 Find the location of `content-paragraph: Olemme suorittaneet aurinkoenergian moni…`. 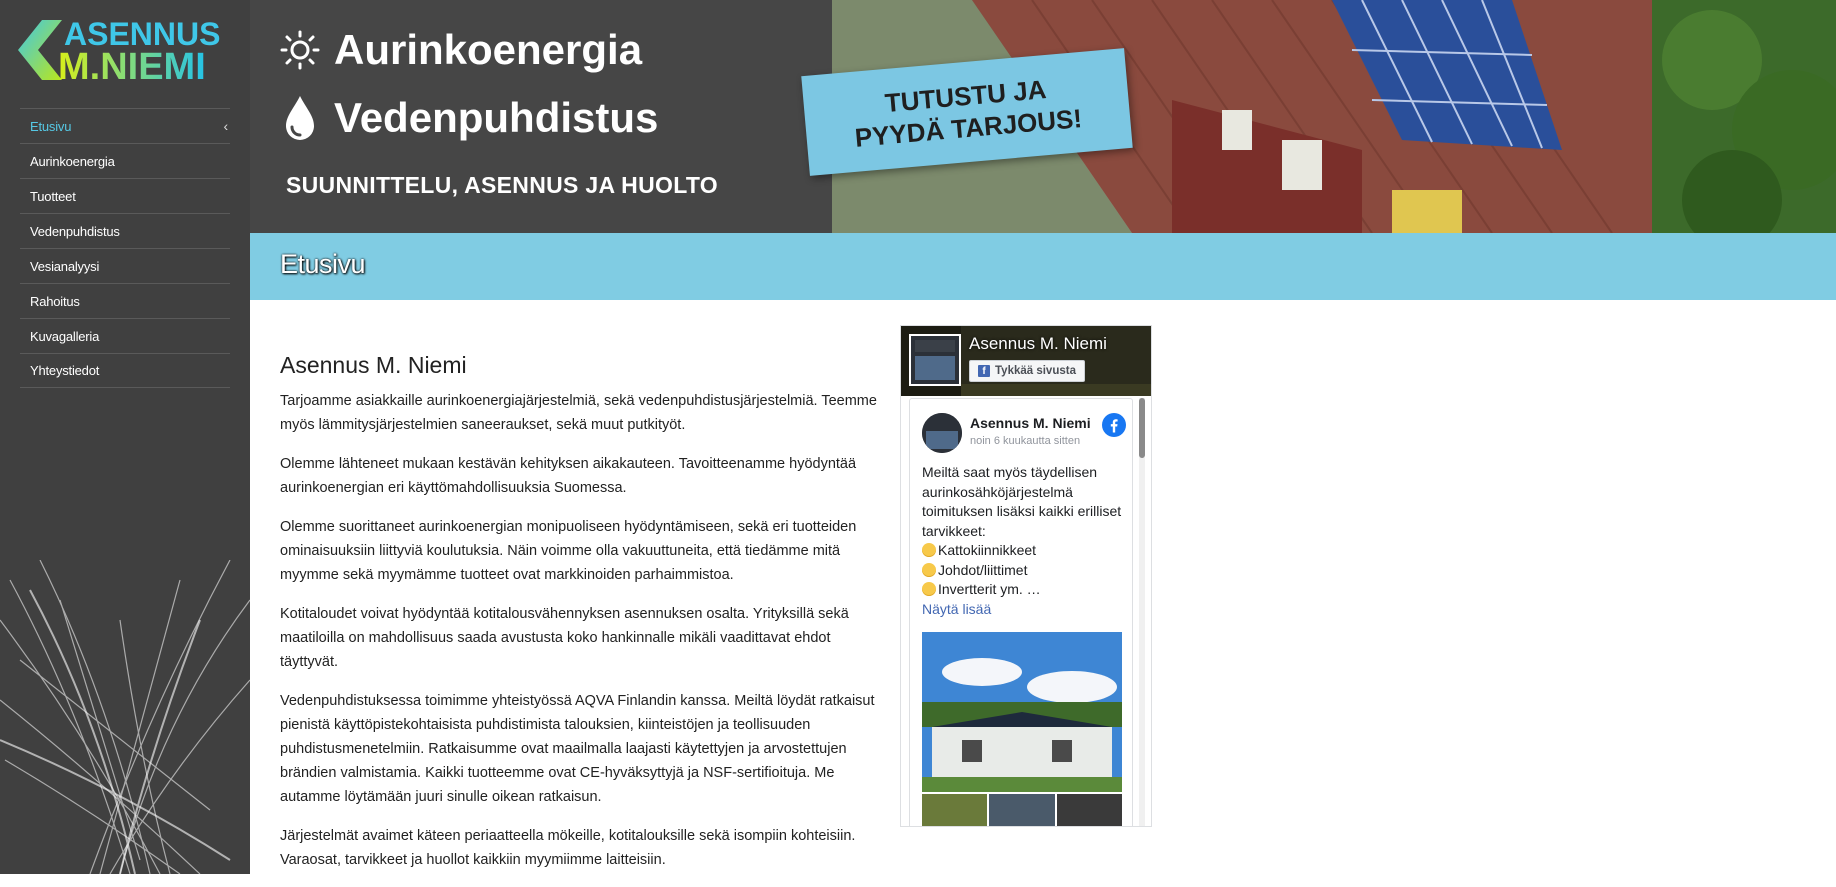

content-paragraph: Olemme suorittaneet aurinkoenergian moni… is located at coordinates (568, 551).